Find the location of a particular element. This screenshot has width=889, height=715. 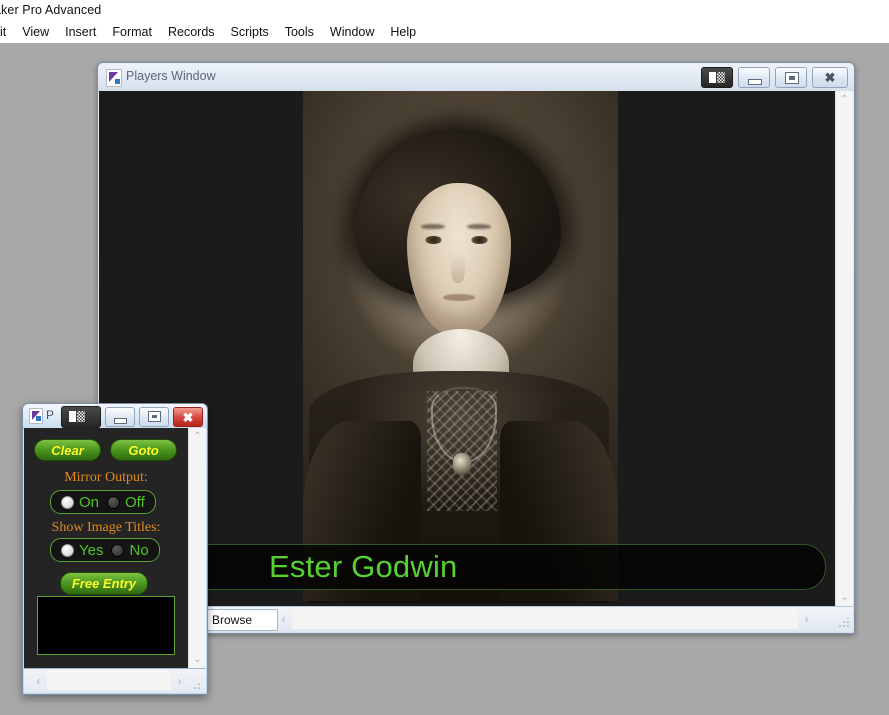

menu-item-tools: Tools is located at coordinates (299, 32).